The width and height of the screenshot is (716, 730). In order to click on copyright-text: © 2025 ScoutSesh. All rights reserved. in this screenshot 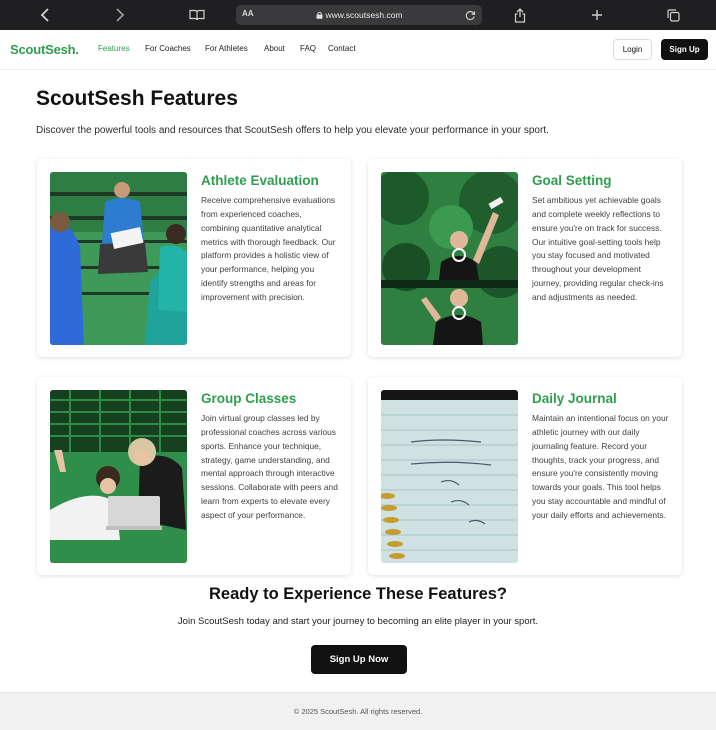, I will do `click(358, 711)`.